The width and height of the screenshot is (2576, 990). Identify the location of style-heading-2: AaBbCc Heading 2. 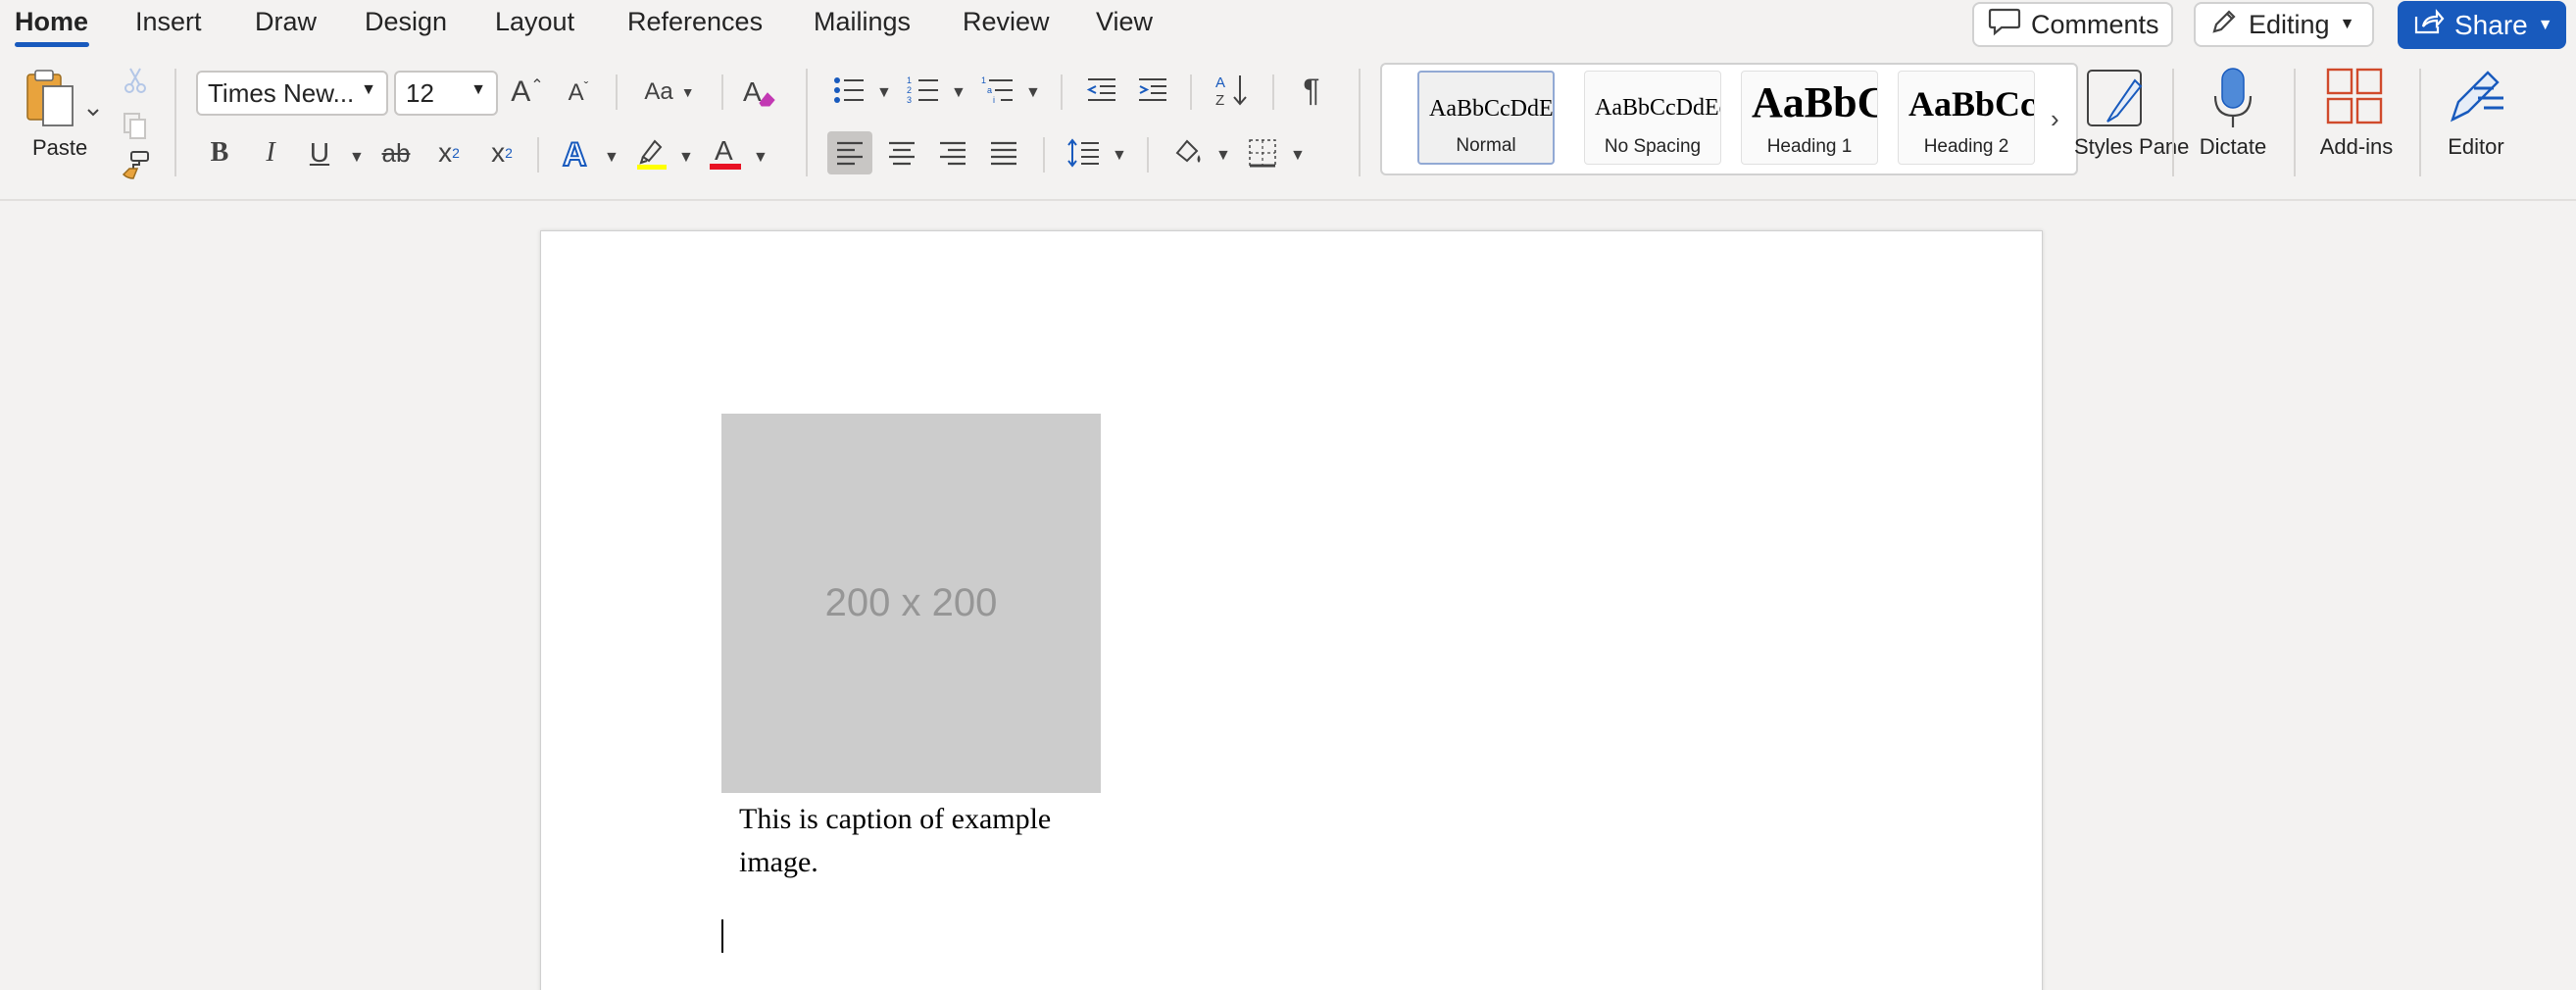
(1966, 118).